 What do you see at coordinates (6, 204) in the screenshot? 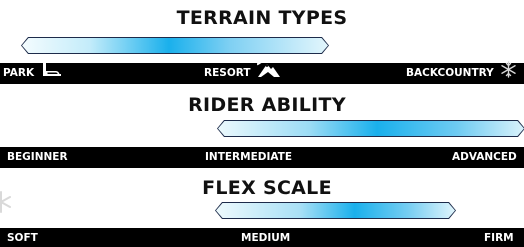
I see `partial-snowflake-icon` at bounding box center [6, 204].